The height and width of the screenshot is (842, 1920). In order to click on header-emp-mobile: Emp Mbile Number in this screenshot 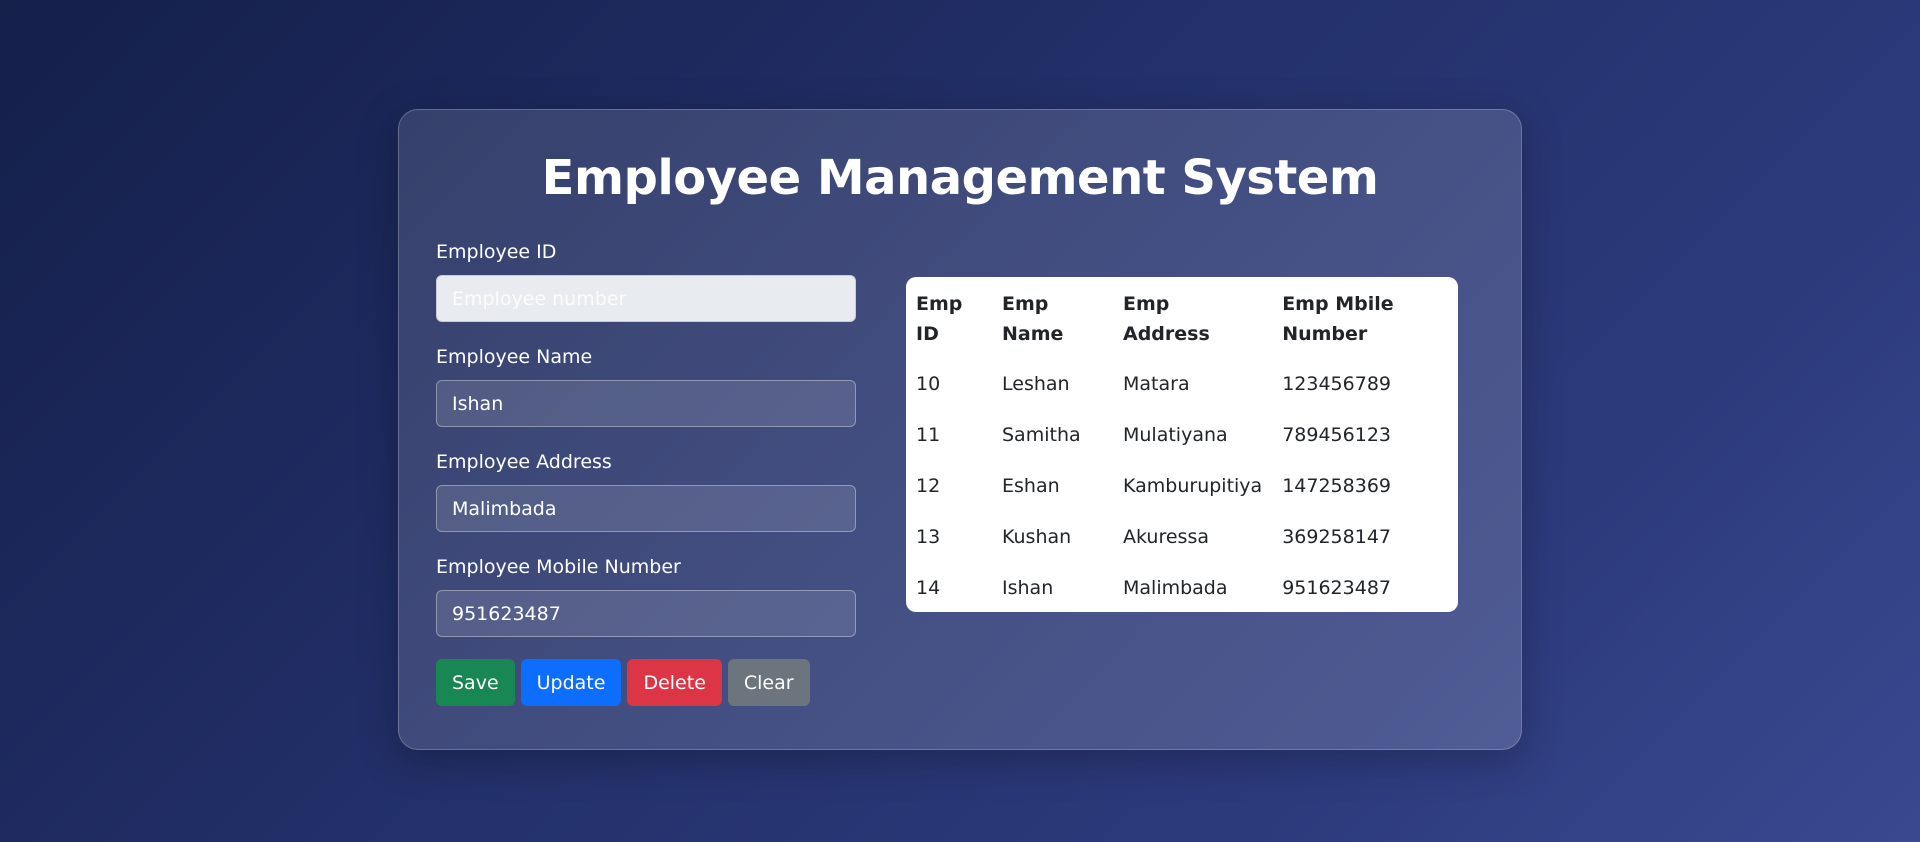, I will do `click(1338, 319)`.